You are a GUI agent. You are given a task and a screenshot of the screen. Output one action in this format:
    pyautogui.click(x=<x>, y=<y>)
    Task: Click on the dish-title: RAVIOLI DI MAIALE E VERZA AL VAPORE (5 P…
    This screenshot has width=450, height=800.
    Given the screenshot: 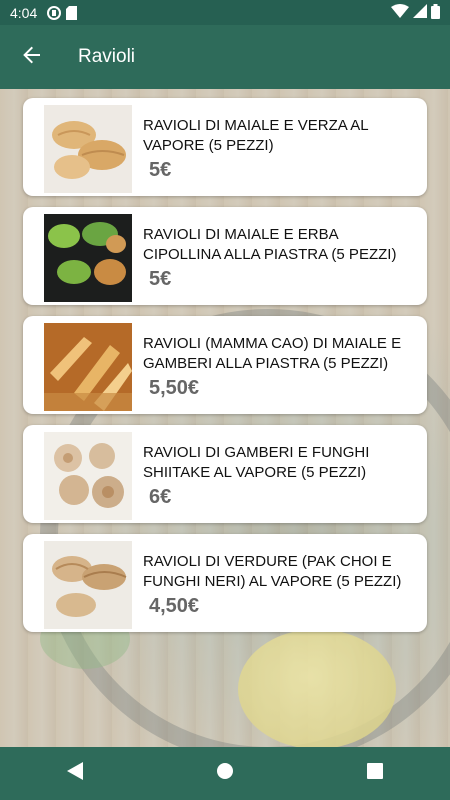 What is the action you would take?
    pyautogui.click(x=256, y=135)
    